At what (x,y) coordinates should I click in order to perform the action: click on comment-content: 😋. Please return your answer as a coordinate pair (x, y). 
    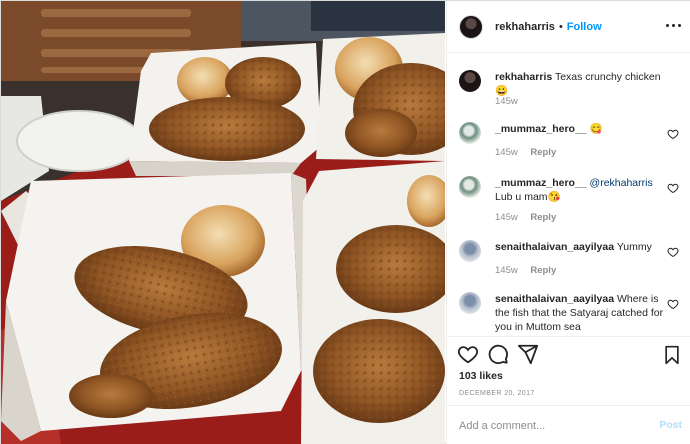
    Looking at the image, I should click on (596, 129).